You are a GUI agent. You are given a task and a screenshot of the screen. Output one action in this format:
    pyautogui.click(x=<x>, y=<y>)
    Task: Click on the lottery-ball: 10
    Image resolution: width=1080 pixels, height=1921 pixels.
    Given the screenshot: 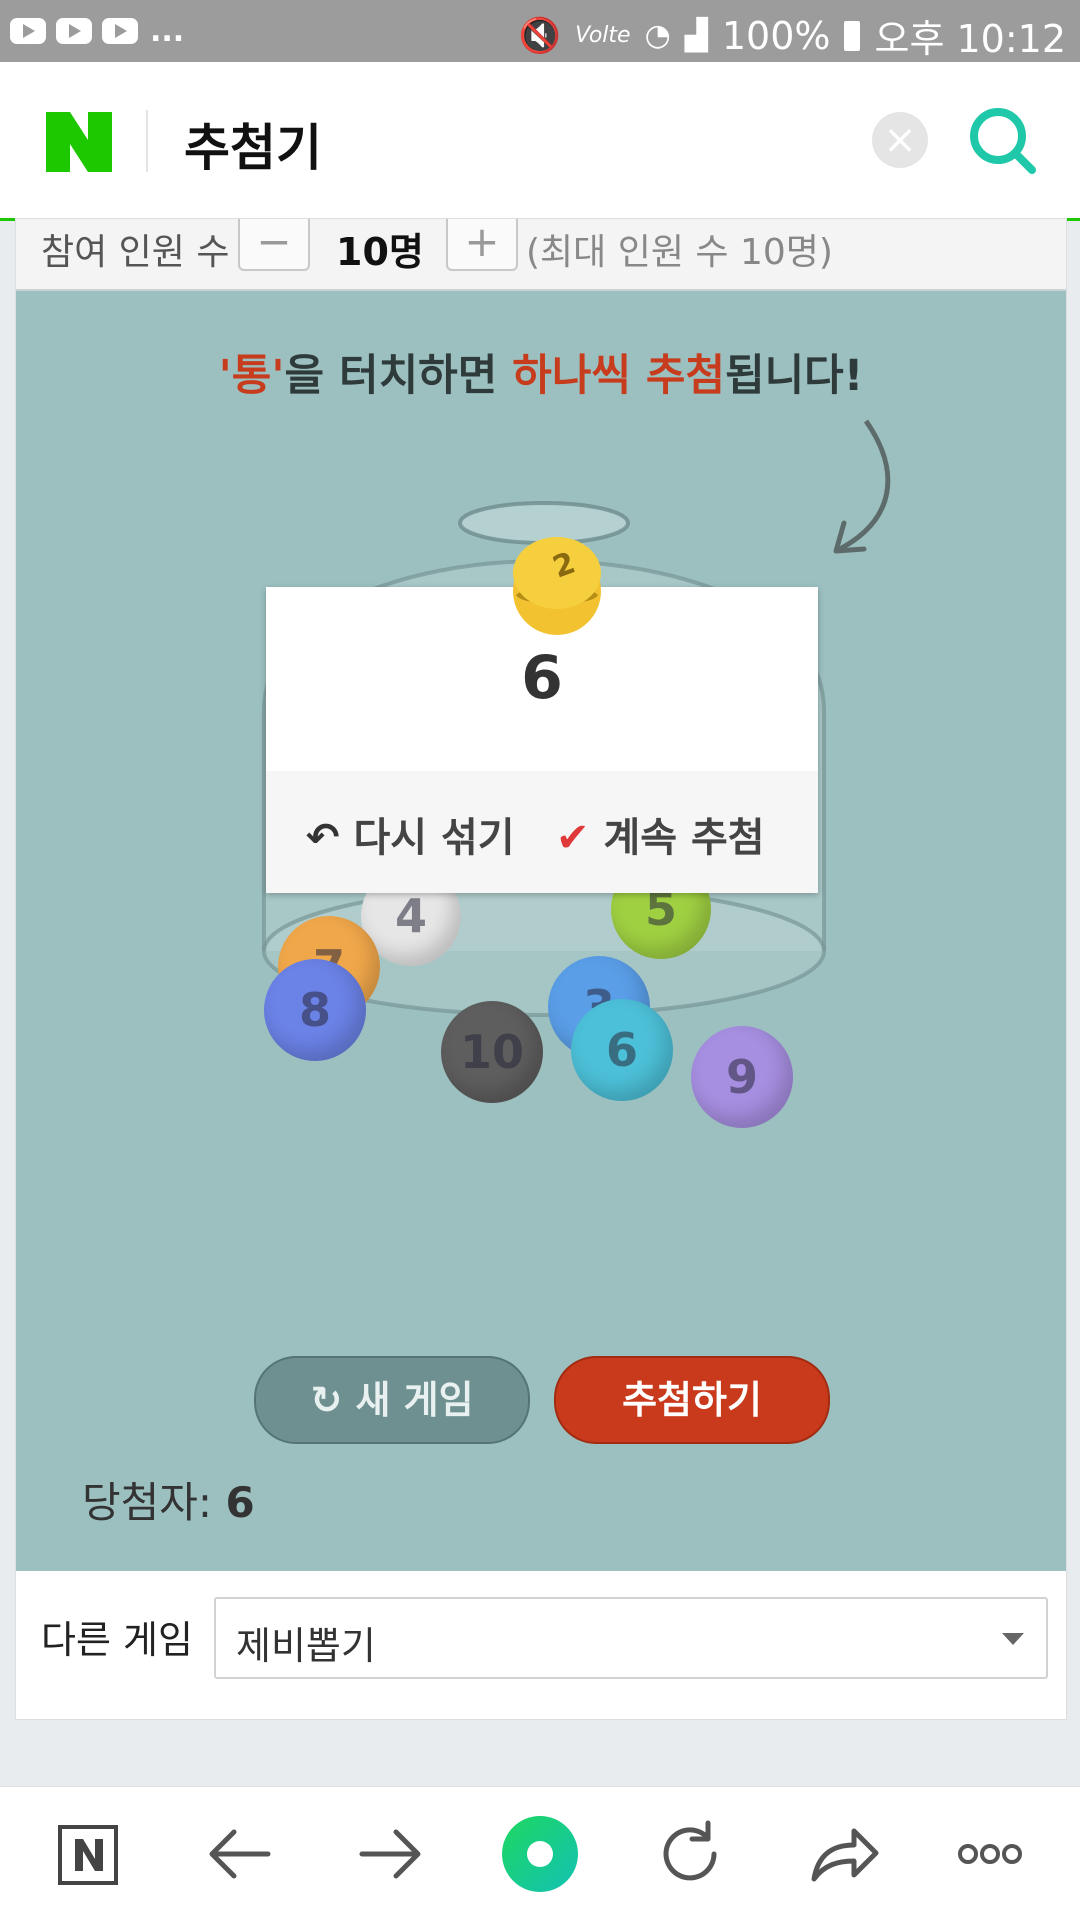 What is the action you would take?
    pyautogui.click(x=492, y=1052)
    